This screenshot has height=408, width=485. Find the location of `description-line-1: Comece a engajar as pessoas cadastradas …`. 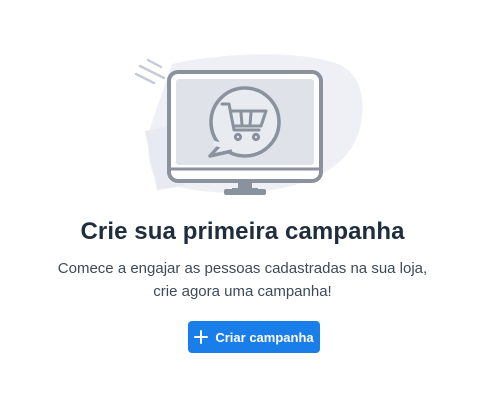

description-line-1: Comece a engajar as pessoas cadastradas … is located at coordinates (242, 268).